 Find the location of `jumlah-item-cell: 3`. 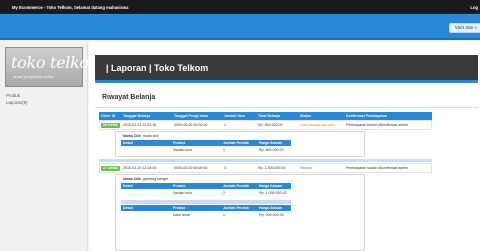

jumlah-item-cell: 3 is located at coordinates (225, 168).